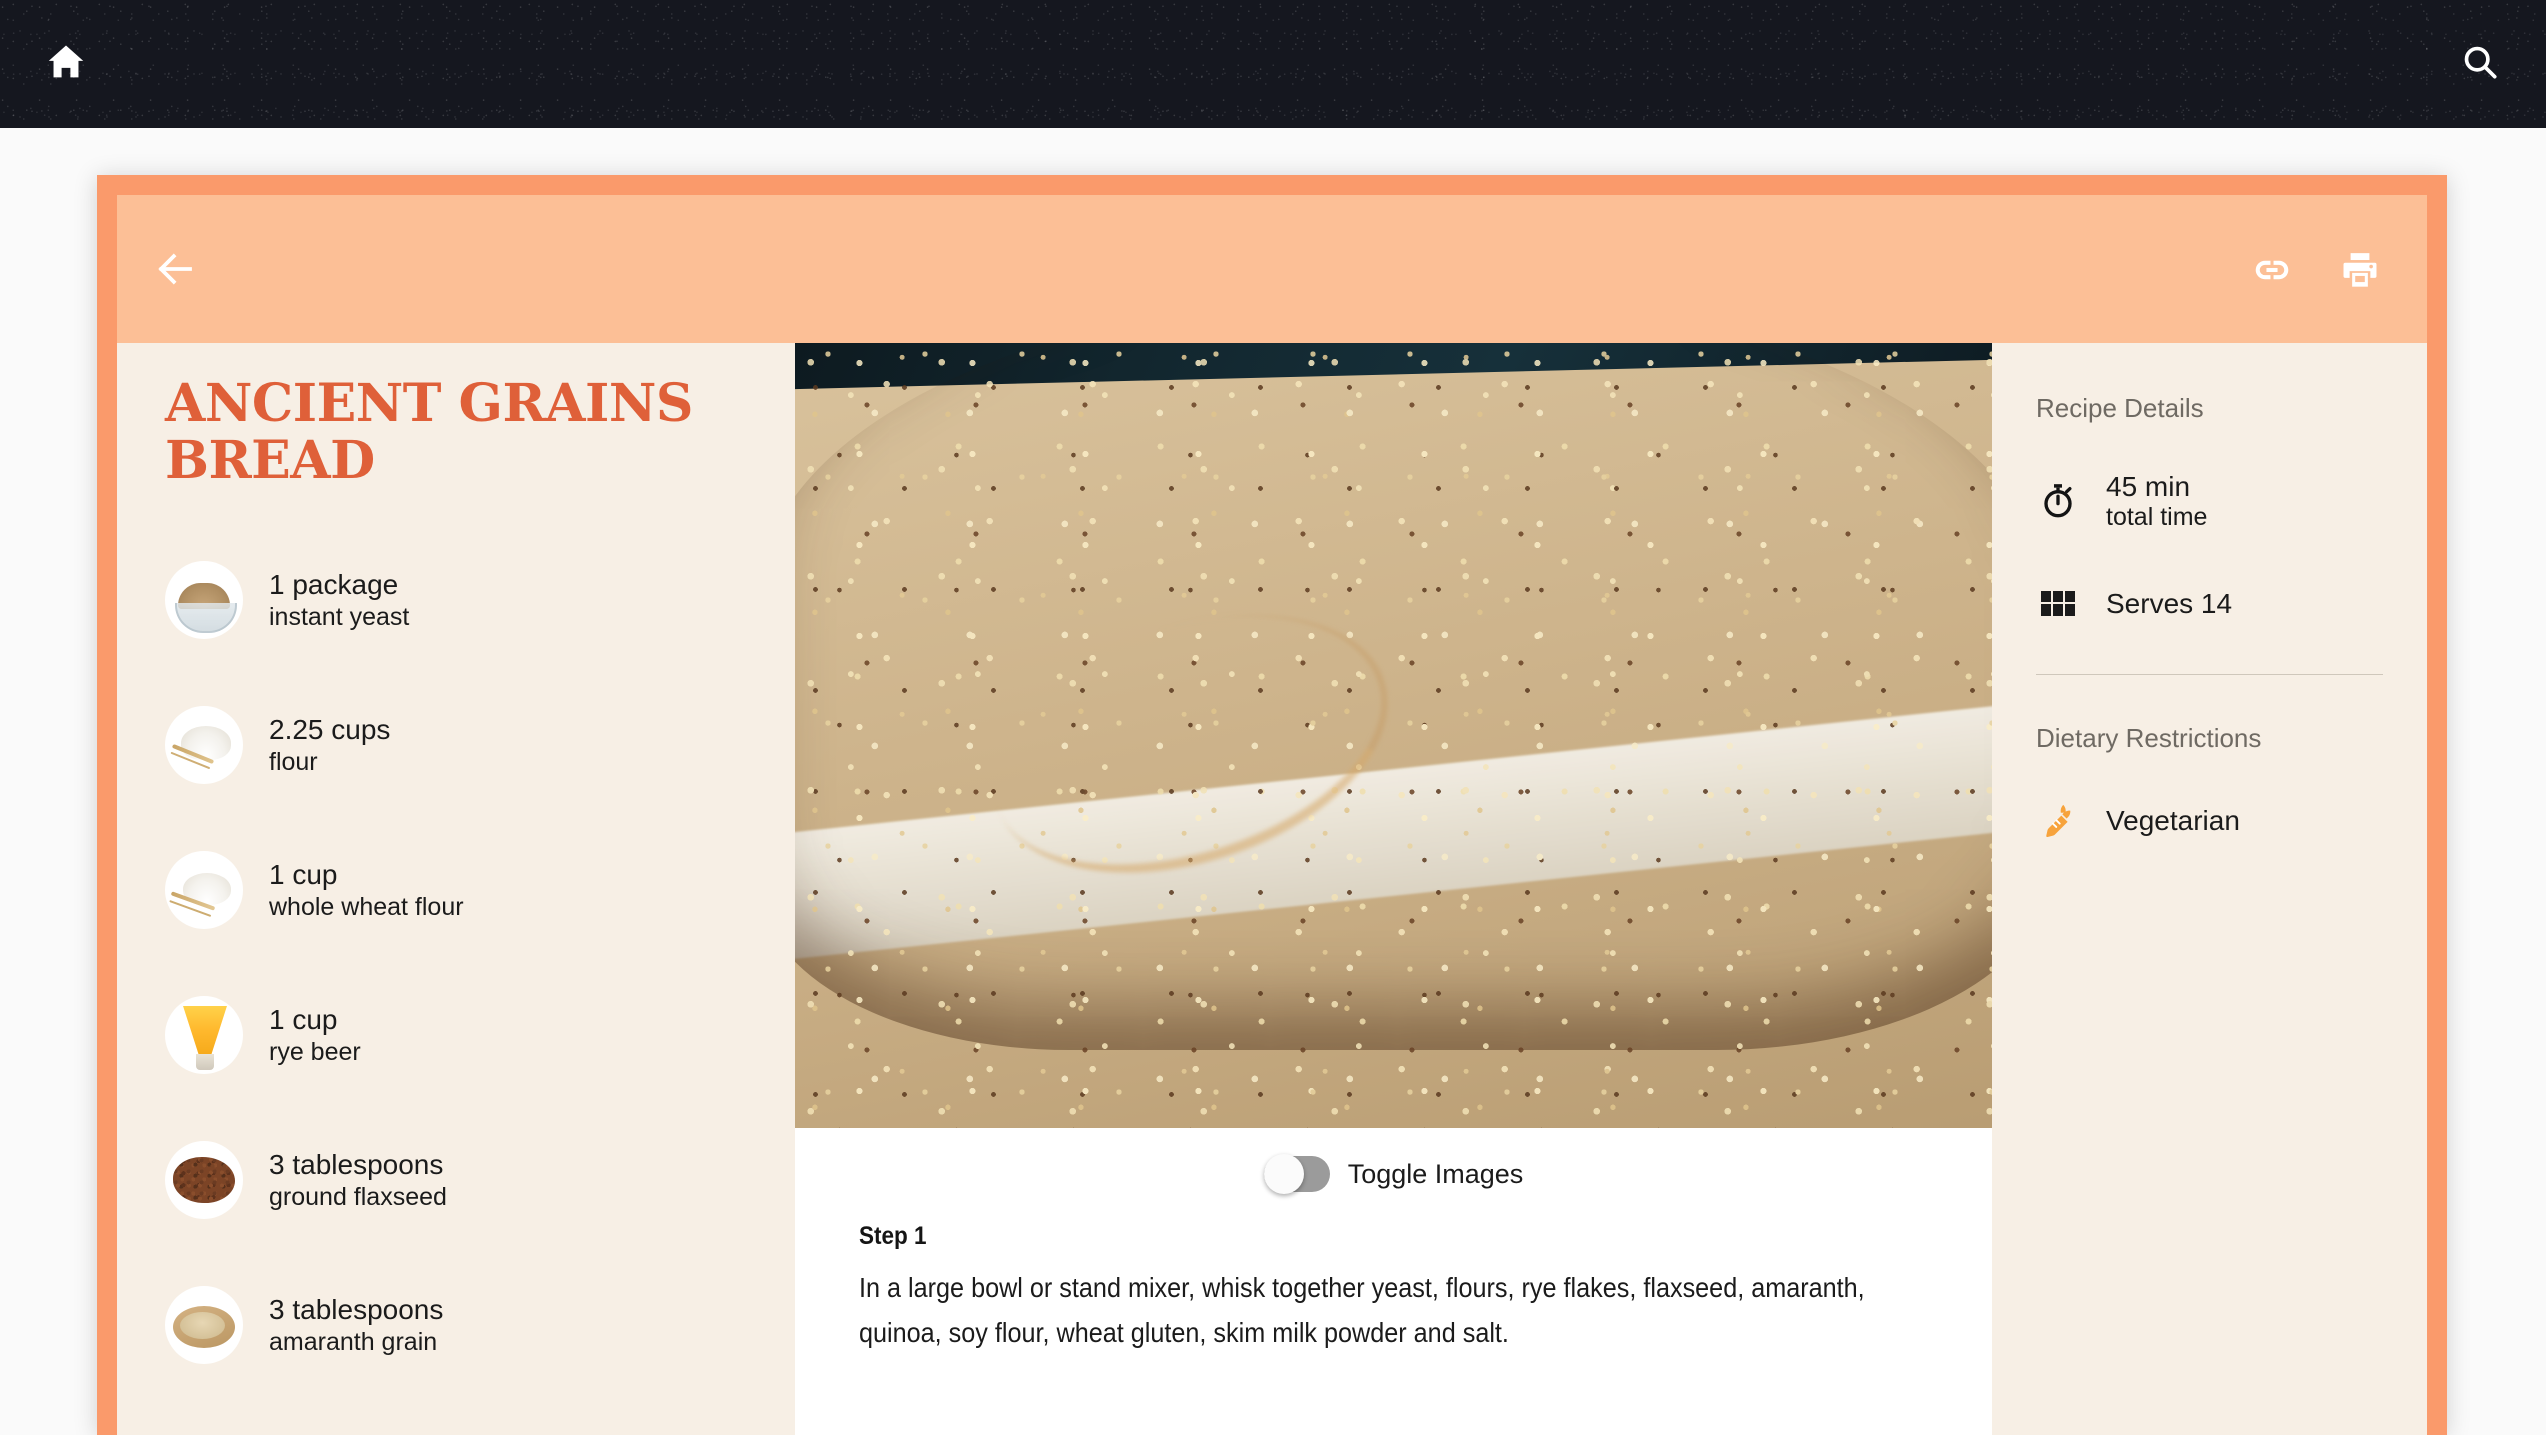  What do you see at coordinates (1273, 64) in the screenshot?
I see `top-app-bar` at bounding box center [1273, 64].